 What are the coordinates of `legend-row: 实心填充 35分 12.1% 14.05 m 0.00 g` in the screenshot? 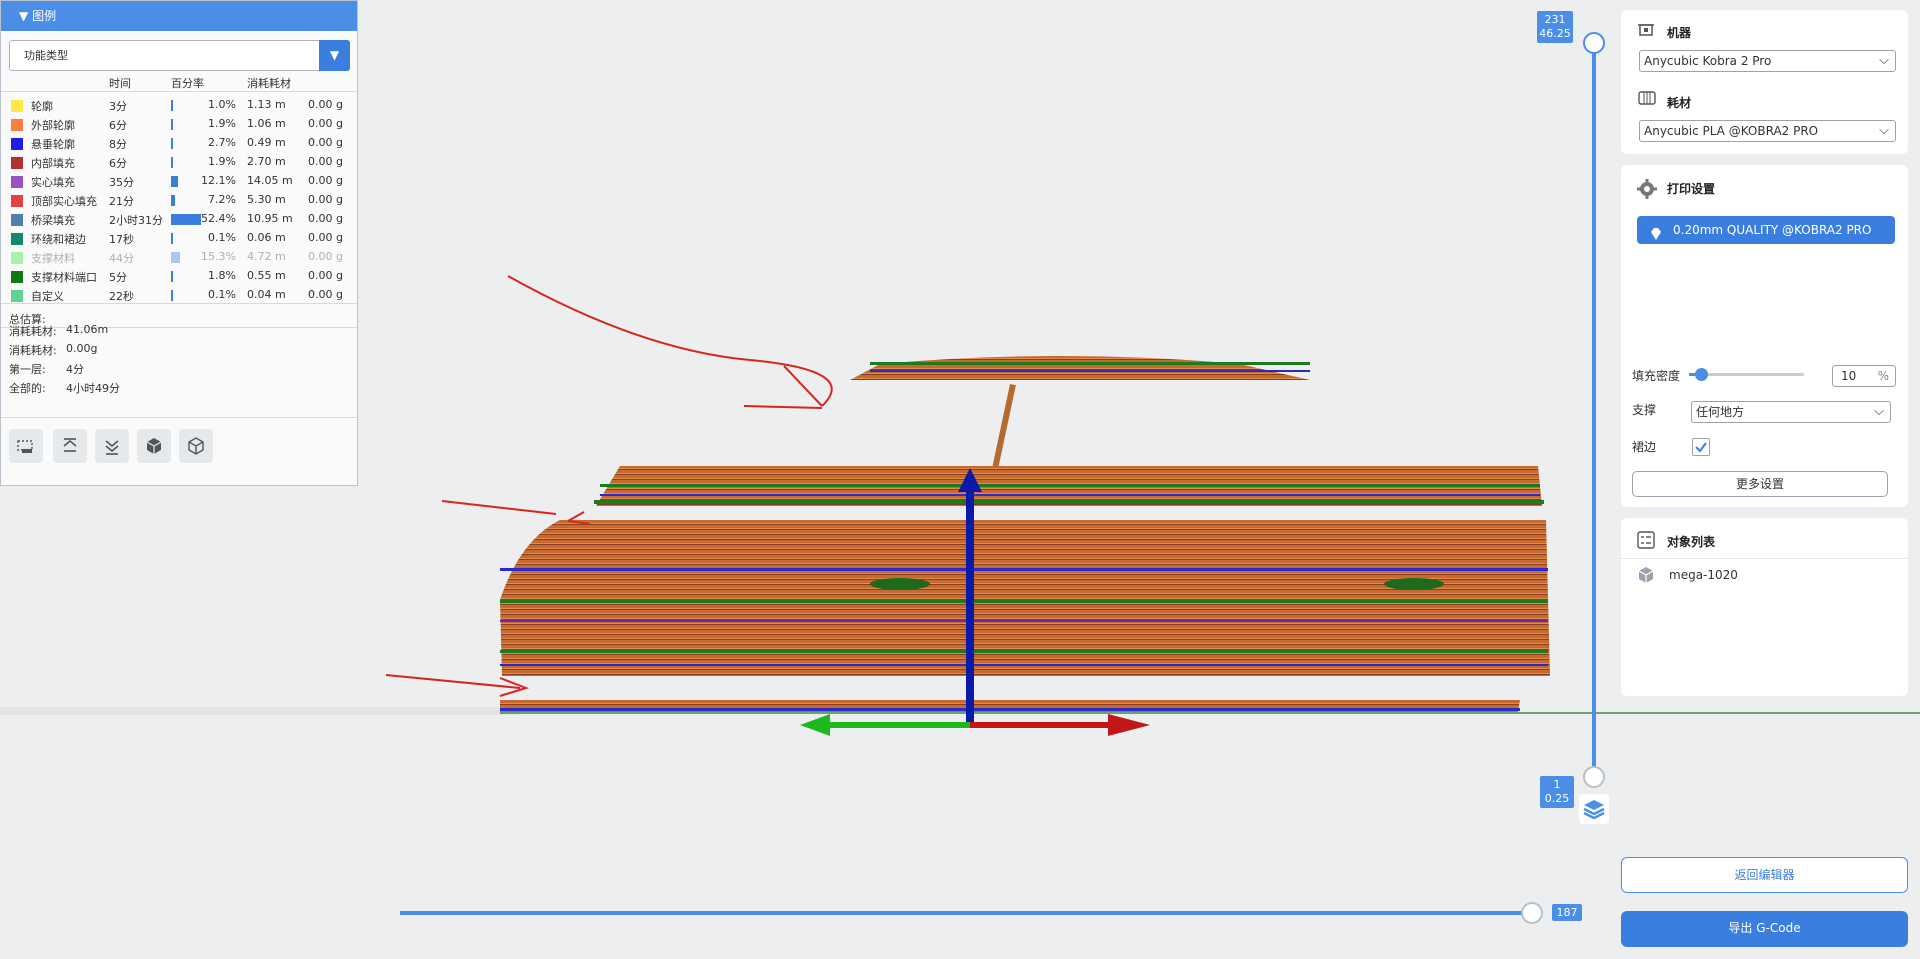 It's located at (180, 181).